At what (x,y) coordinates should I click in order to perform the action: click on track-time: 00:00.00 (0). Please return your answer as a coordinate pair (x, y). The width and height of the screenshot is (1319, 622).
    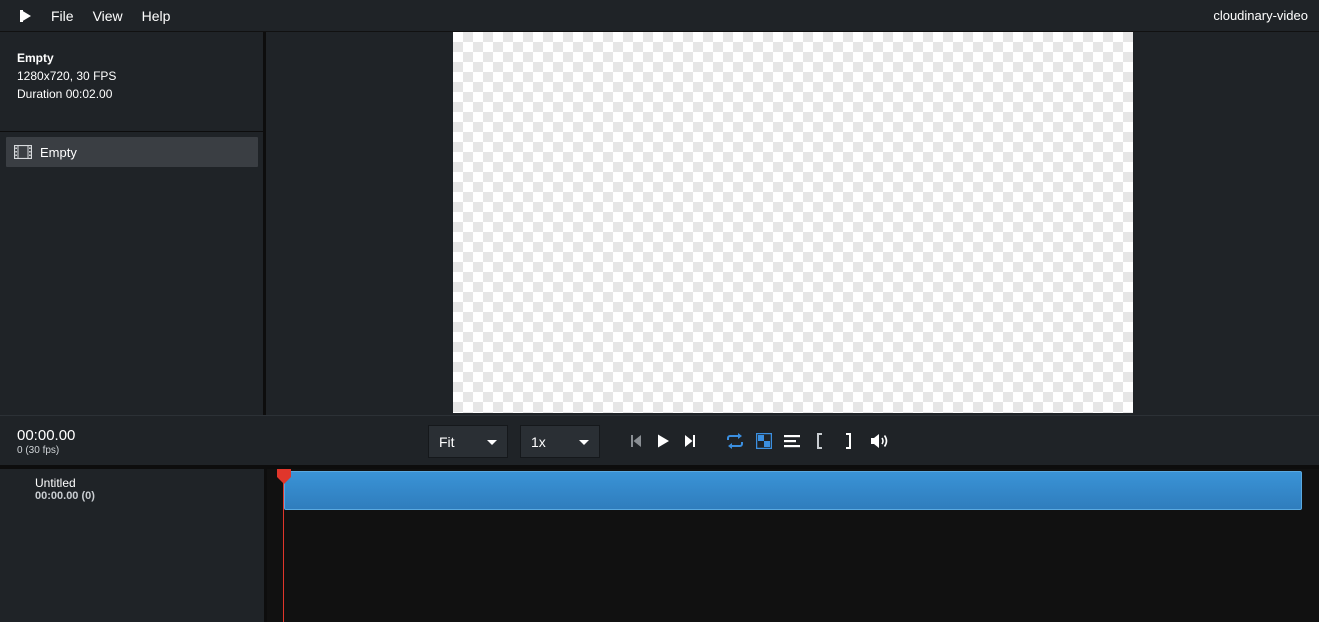
    Looking at the image, I should click on (65, 496).